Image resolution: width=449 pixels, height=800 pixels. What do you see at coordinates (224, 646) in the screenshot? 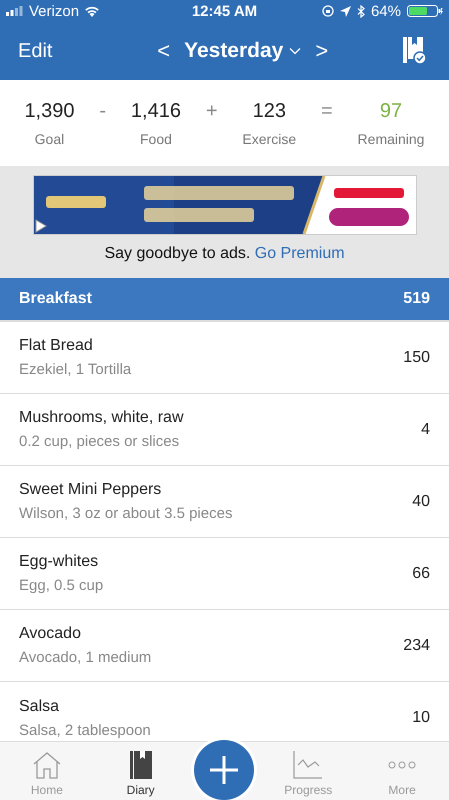
I see `food-row: Avocado Avocado, 1 medium 234` at bounding box center [224, 646].